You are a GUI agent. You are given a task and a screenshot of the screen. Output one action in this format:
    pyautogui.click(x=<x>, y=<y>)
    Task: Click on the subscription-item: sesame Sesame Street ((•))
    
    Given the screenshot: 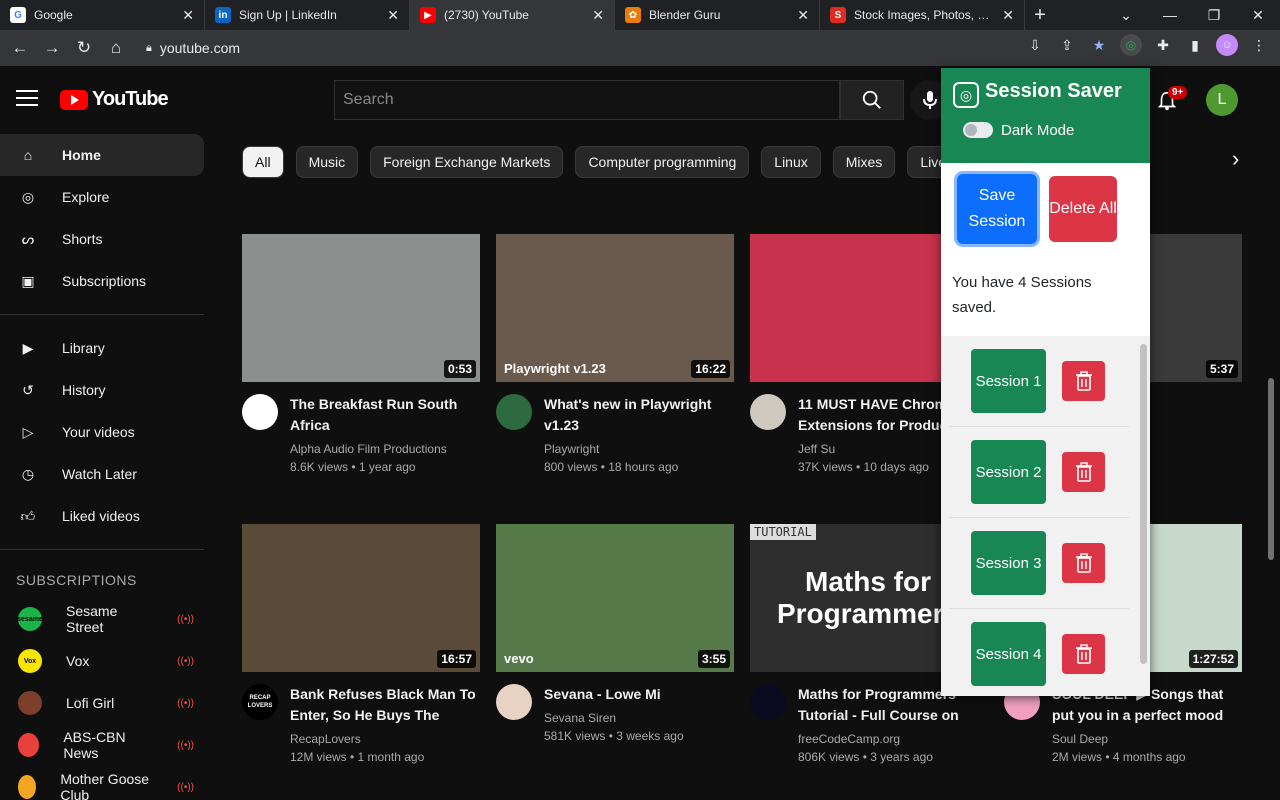 What is the action you would take?
    pyautogui.click(x=104, y=619)
    